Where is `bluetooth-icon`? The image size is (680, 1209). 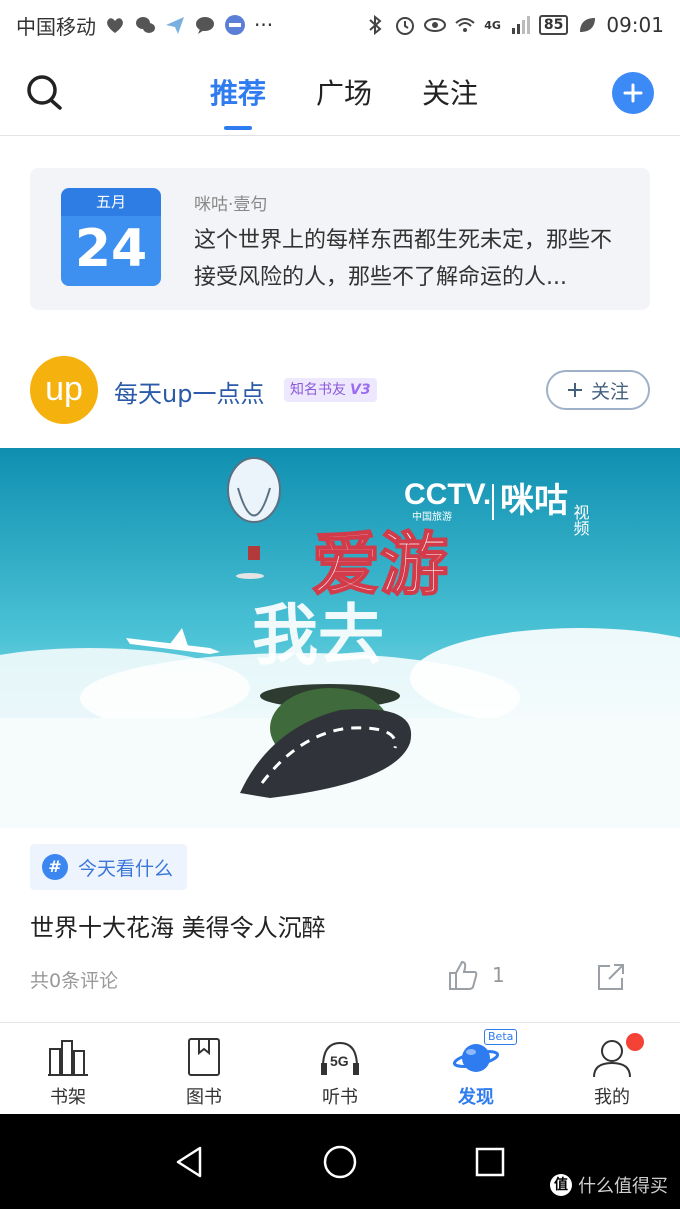
bluetooth-icon is located at coordinates (375, 25).